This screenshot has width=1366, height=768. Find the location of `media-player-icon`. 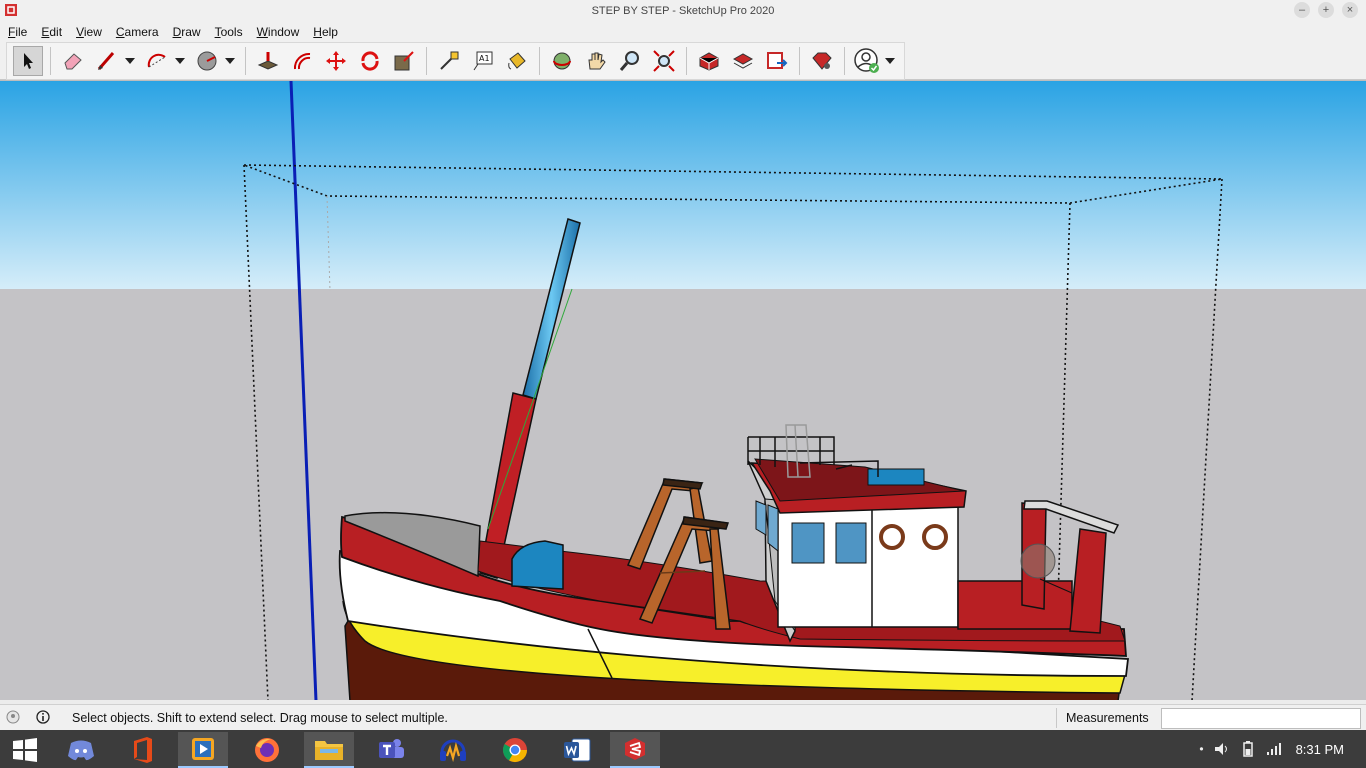

media-player-icon is located at coordinates (203, 749).